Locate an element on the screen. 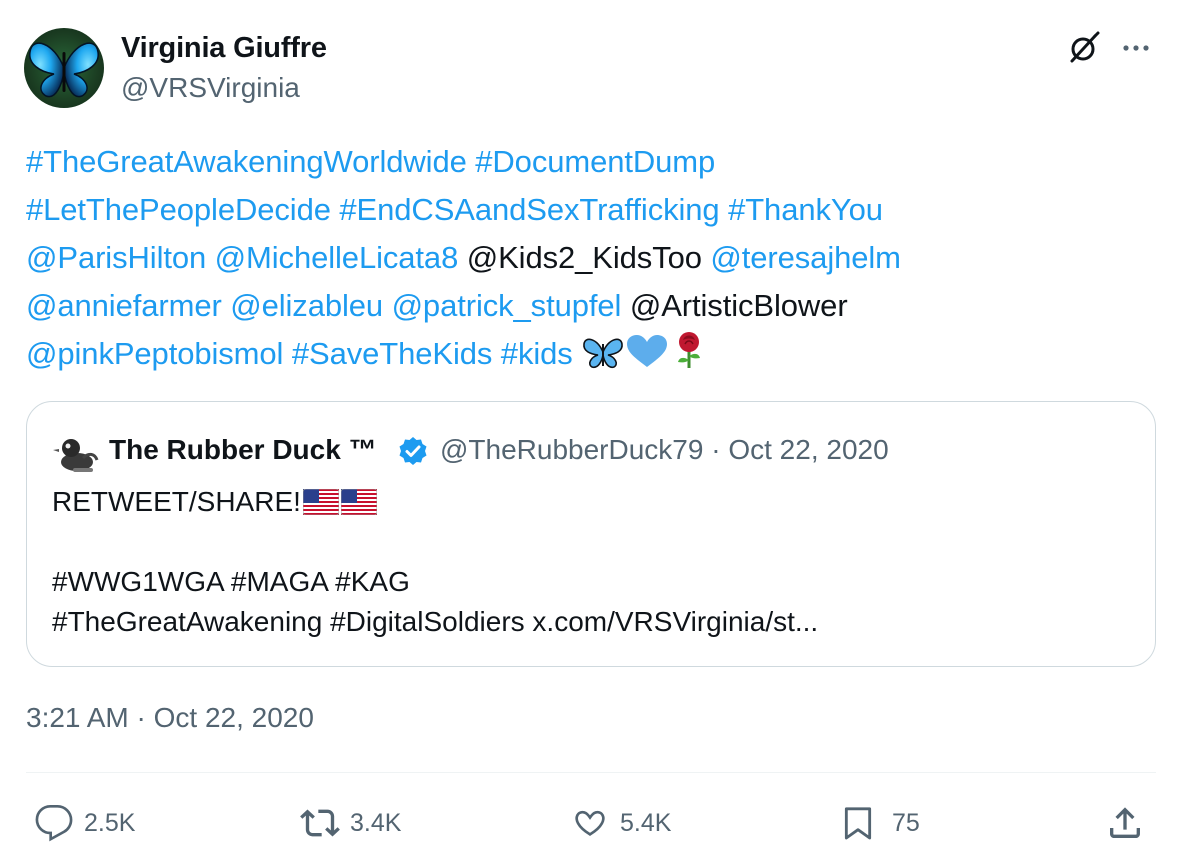 This screenshot has width=1182, height=868. quoted-date: Oct 22, 2020 is located at coordinates (808, 449).